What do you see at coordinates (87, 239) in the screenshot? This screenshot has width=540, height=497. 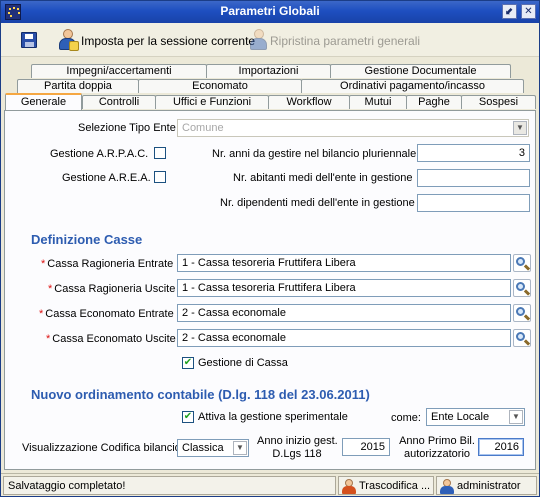 I see `casse-section-title: Definizione Casse` at bounding box center [87, 239].